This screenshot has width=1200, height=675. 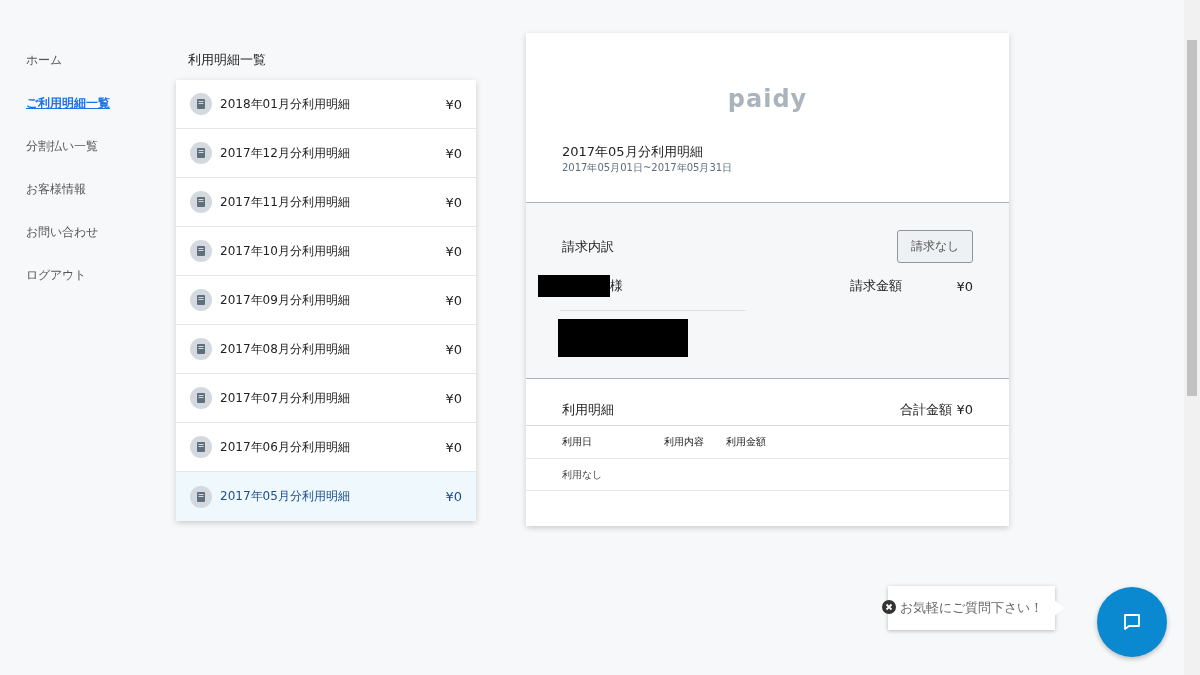 What do you see at coordinates (285, 398) in the screenshot?
I see `statement-label: 2017年07月分利用明細` at bounding box center [285, 398].